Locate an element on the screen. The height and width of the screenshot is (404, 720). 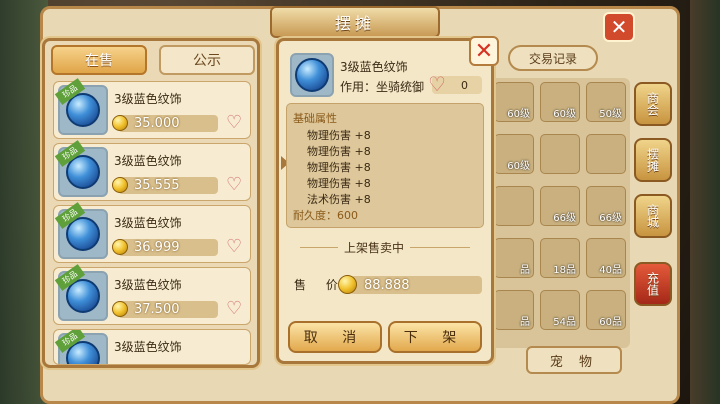
tab-on-sale: 在售 is located at coordinates (99, 60).